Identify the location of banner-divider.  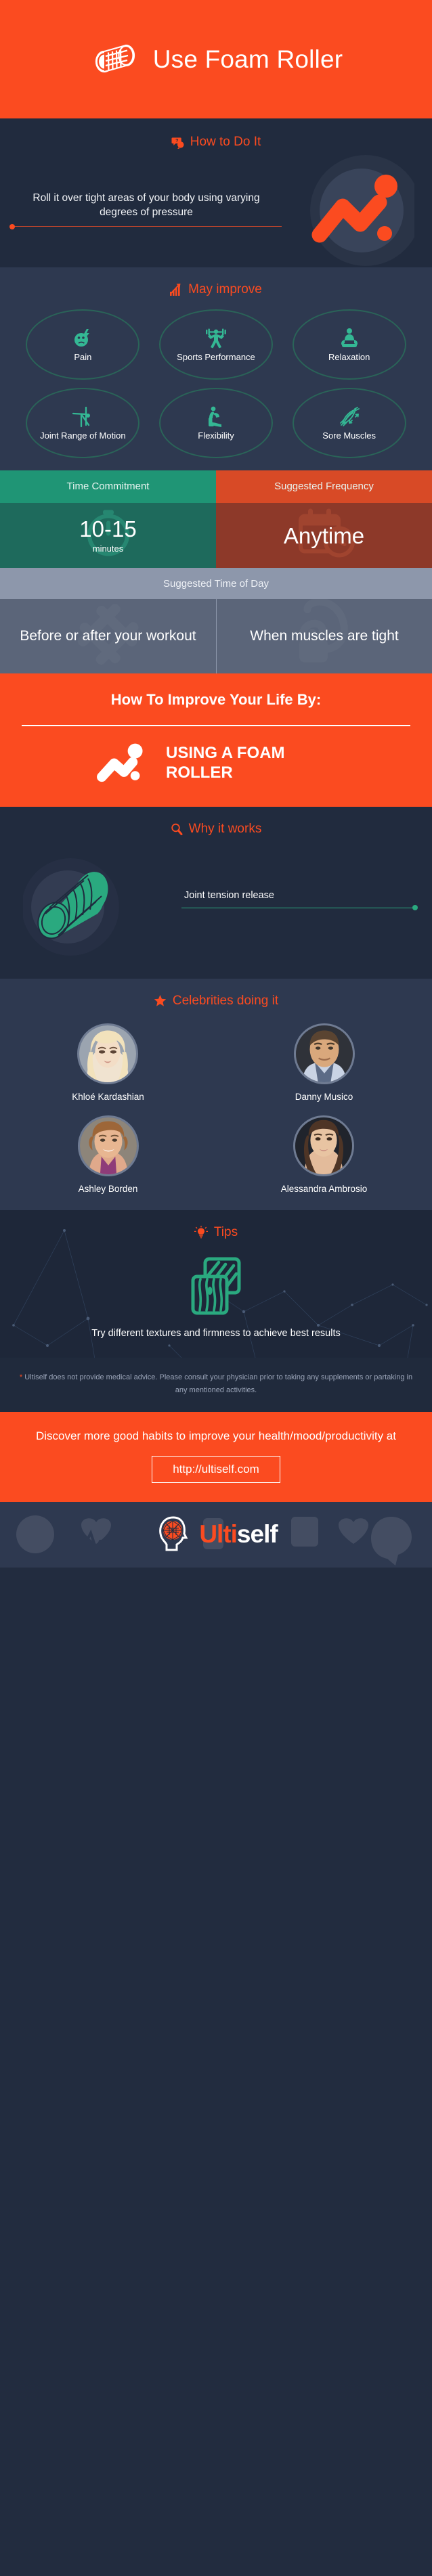
(216, 725).